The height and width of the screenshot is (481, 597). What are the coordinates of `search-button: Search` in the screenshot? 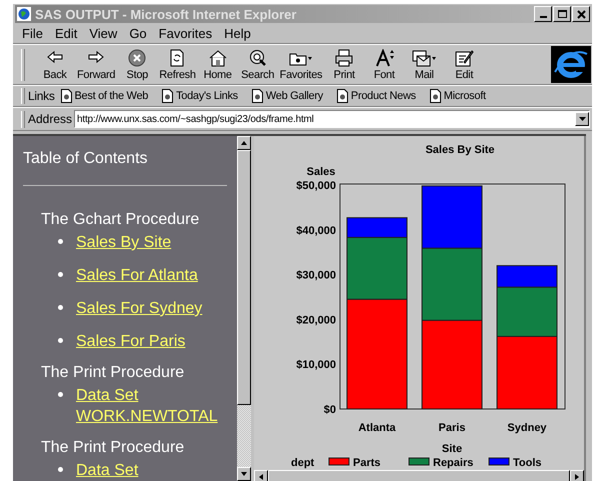 It's located at (258, 64).